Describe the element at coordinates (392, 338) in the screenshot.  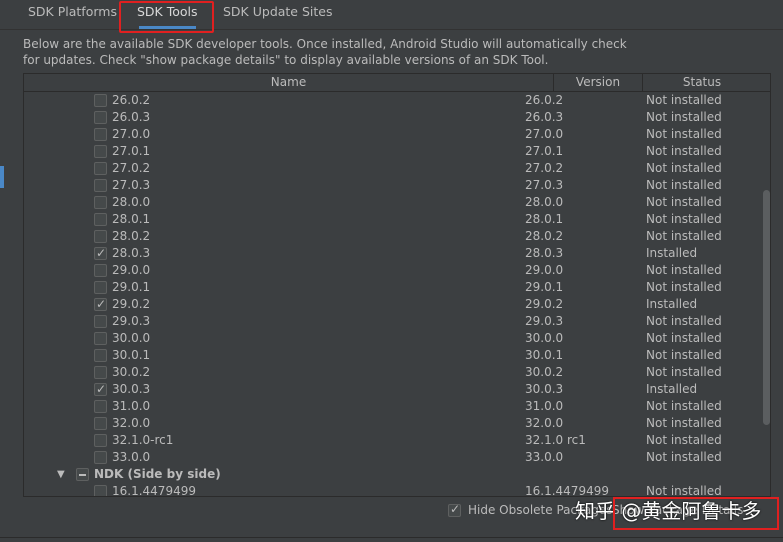
I see `table-row: 30.0.0 30.0.0 Not installed` at that location.